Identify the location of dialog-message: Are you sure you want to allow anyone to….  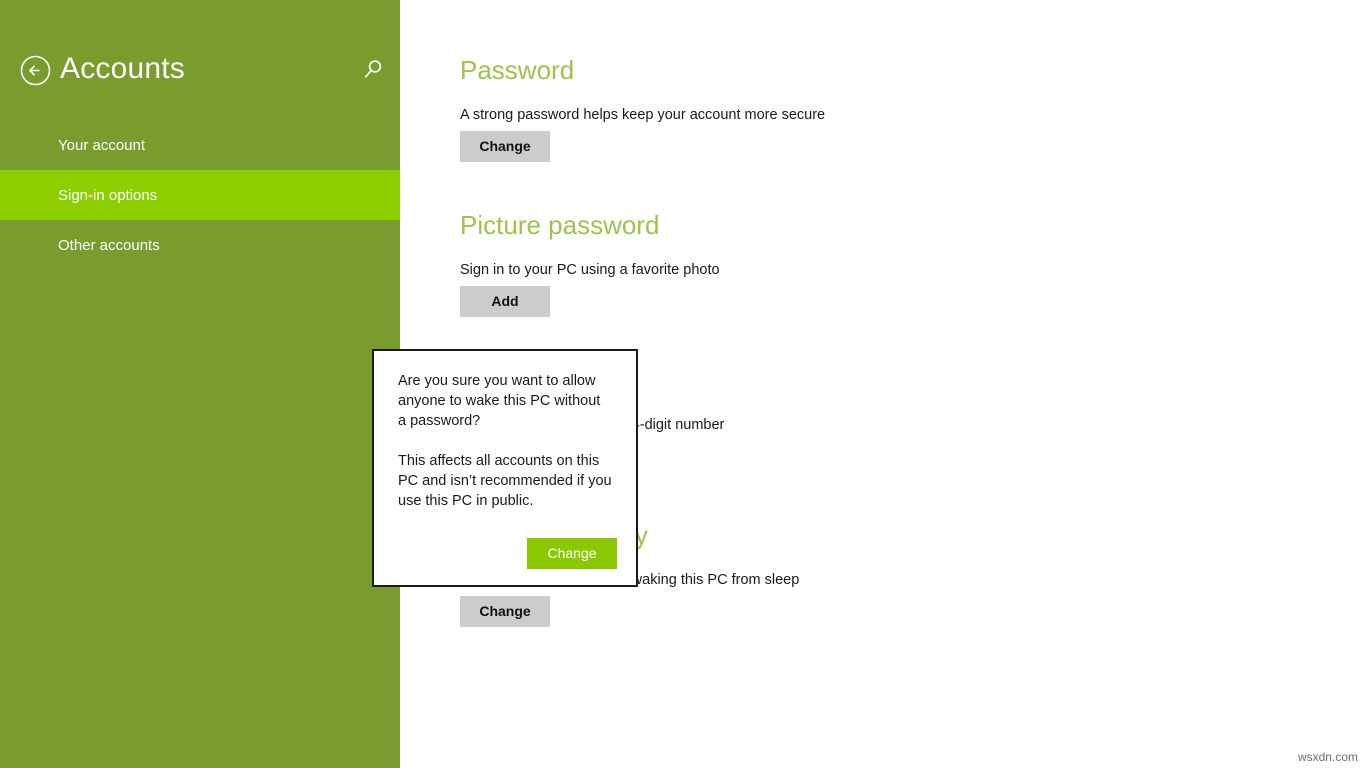
(505, 441).